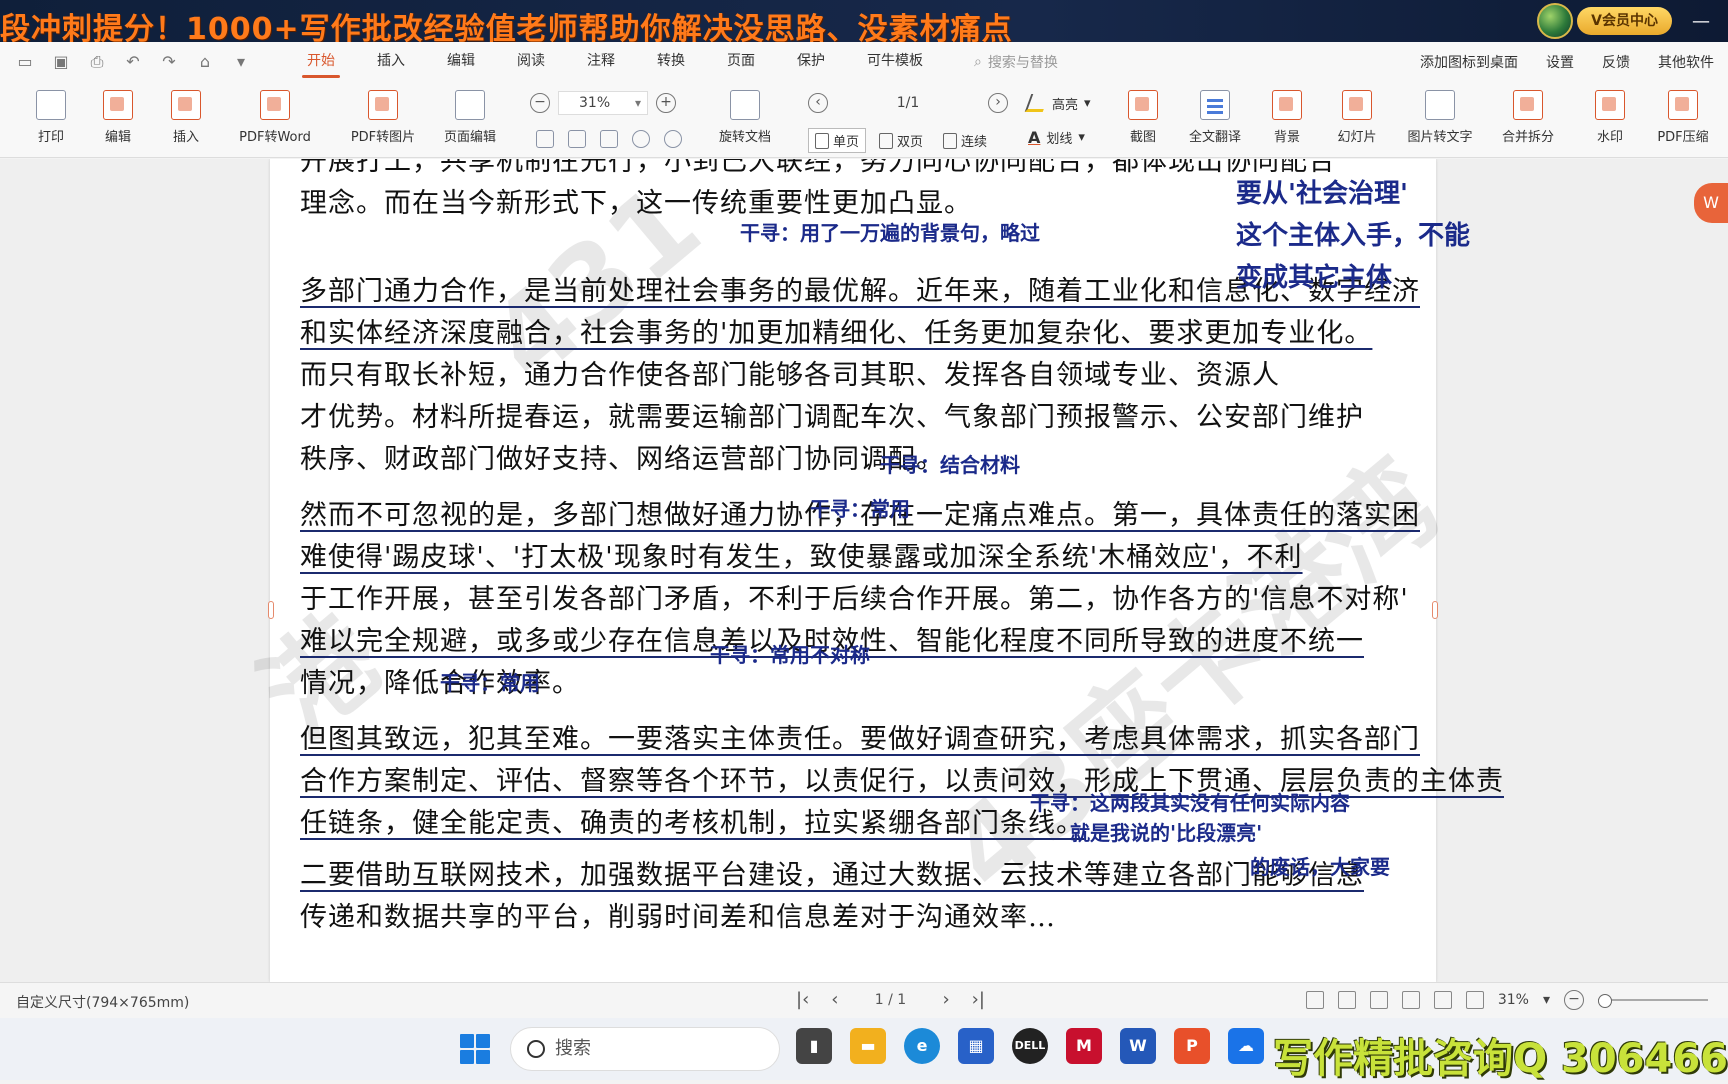 This screenshot has width=1728, height=1084. What do you see at coordinates (1686, 62) in the screenshot?
I see `other-software-link: 其他软件` at bounding box center [1686, 62].